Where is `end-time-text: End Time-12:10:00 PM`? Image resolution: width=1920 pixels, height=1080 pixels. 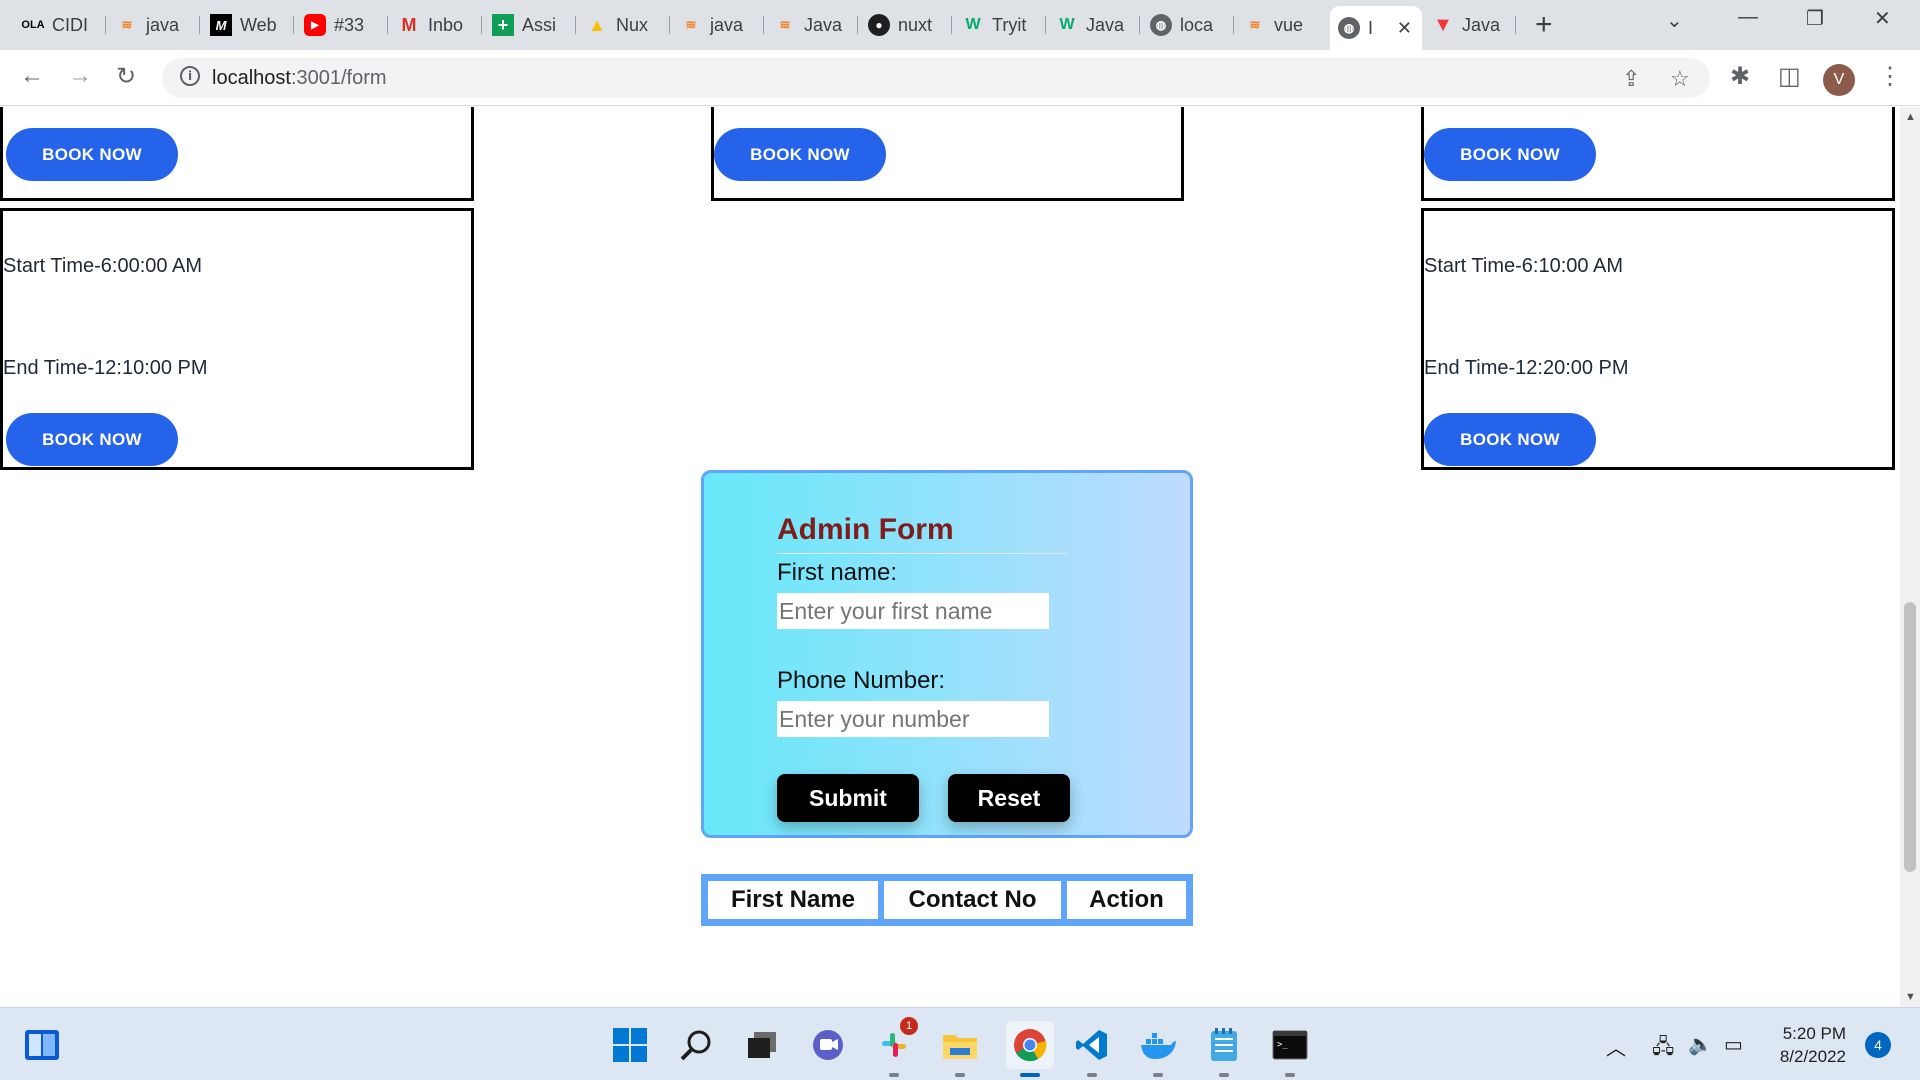
end-time-text: End Time-12:10:00 PM is located at coordinates (105, 368).